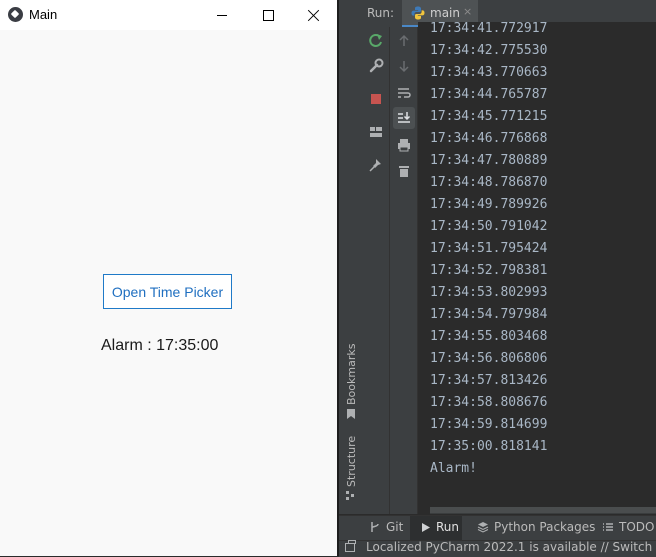 The width and height of the screenshot is (656, 557). What do you see at coordinates (489, 138) in the screenshot?
I see `console-line: 17:34:46.776868` at bounding box center [489, 138].